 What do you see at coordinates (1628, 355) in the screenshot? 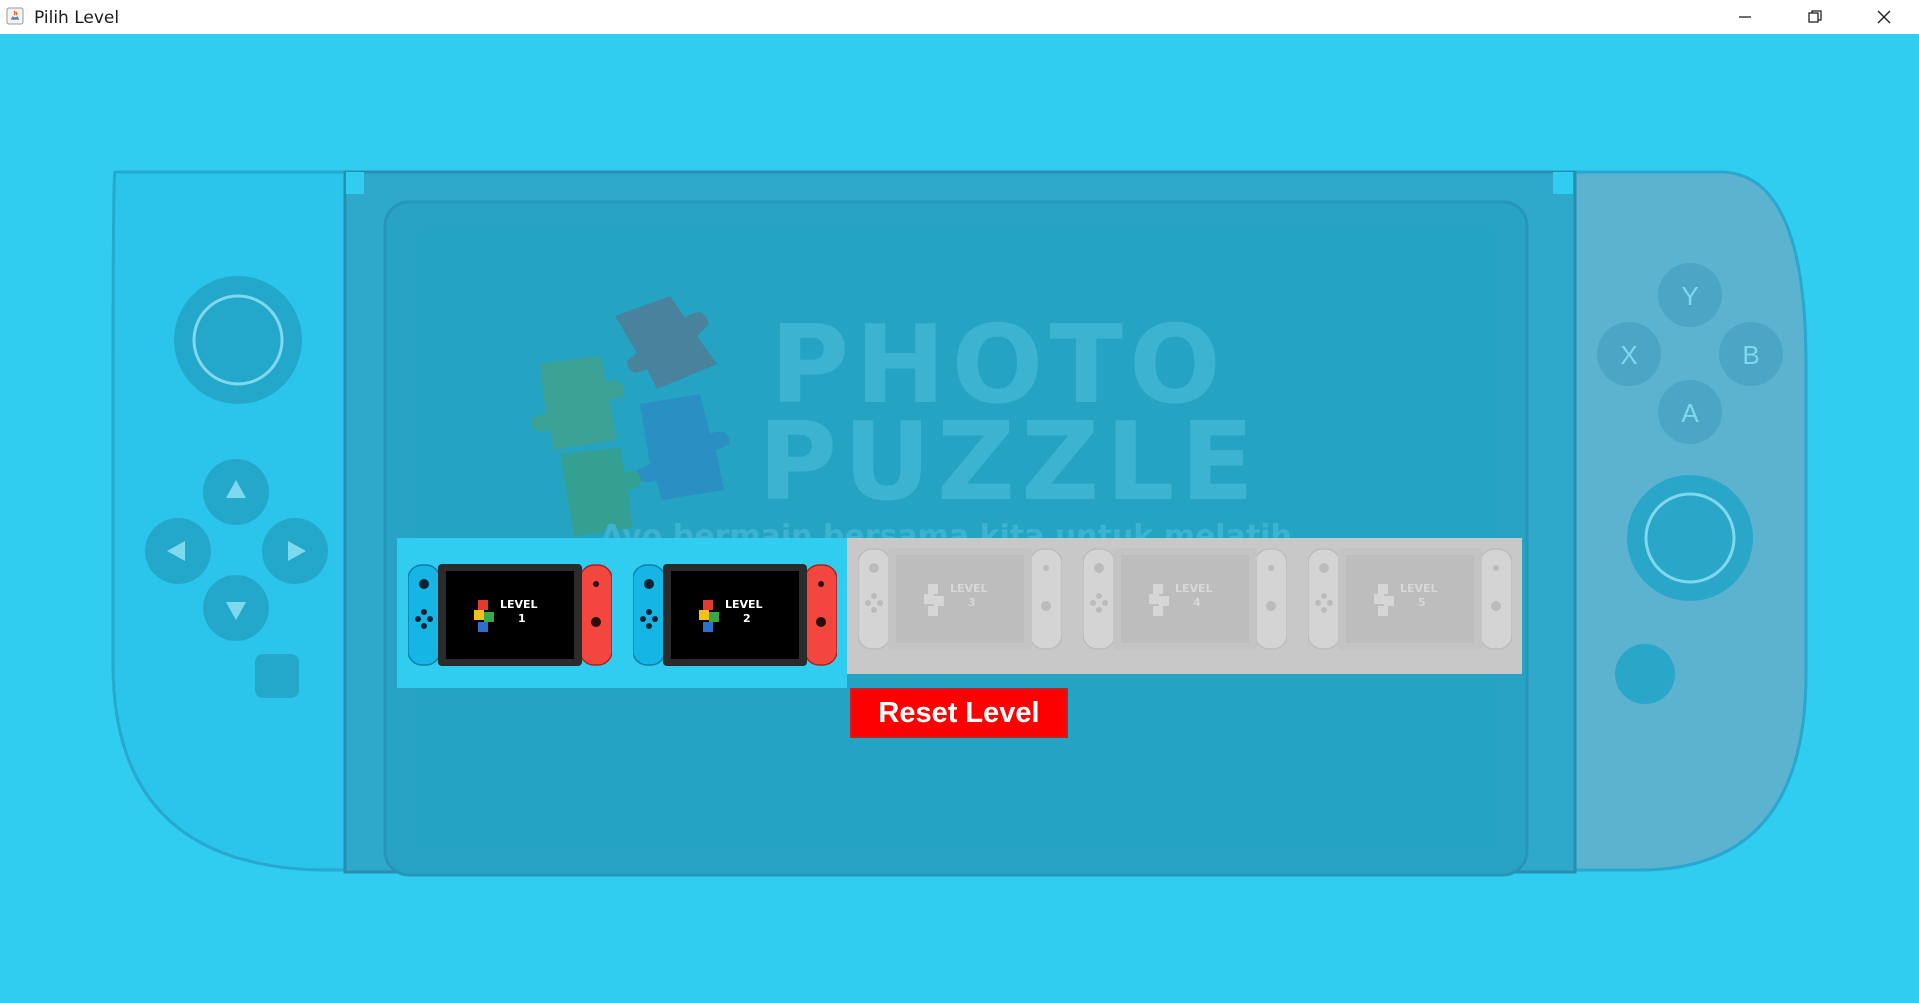
I see `x-label: X` at bounding box center [1628, 355].